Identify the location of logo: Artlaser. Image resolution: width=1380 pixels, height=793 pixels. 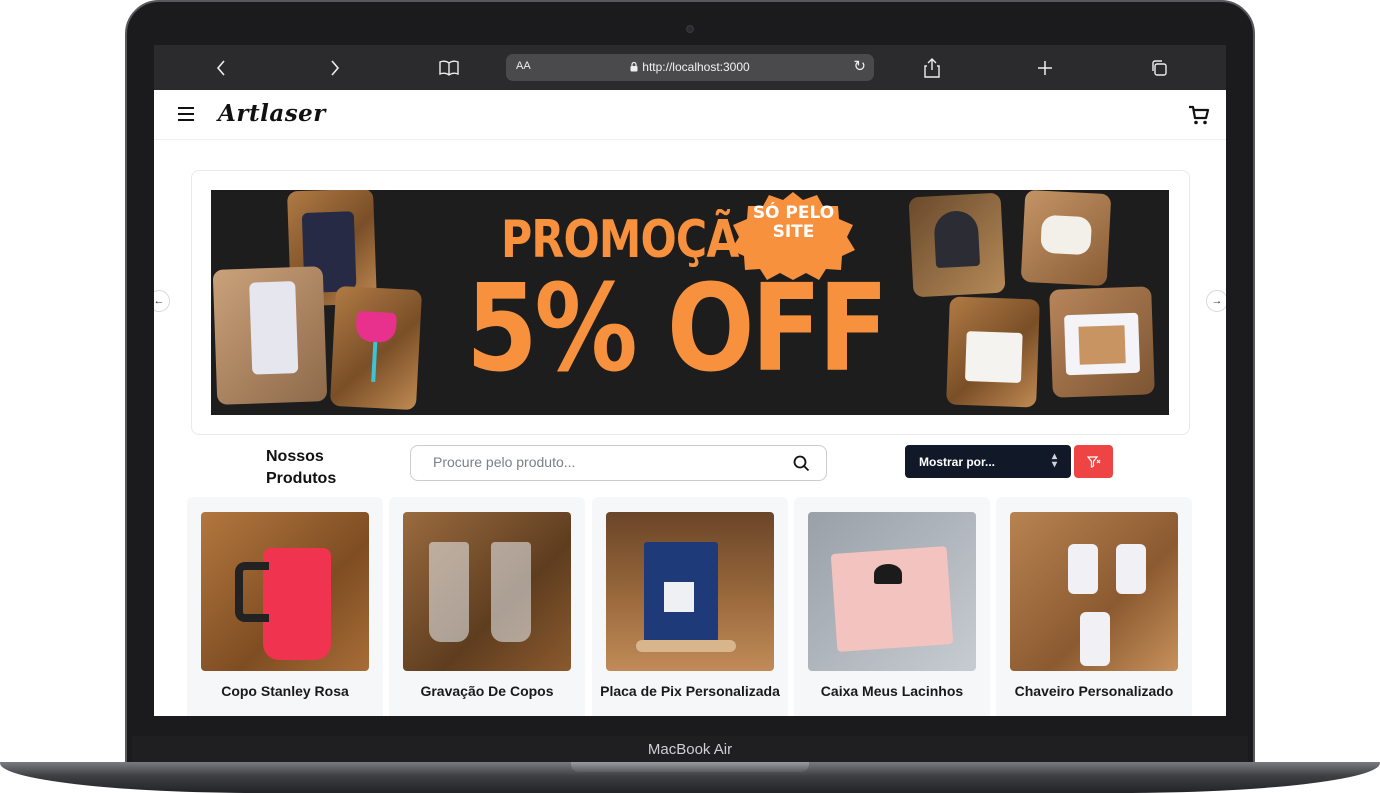
(272, 113).